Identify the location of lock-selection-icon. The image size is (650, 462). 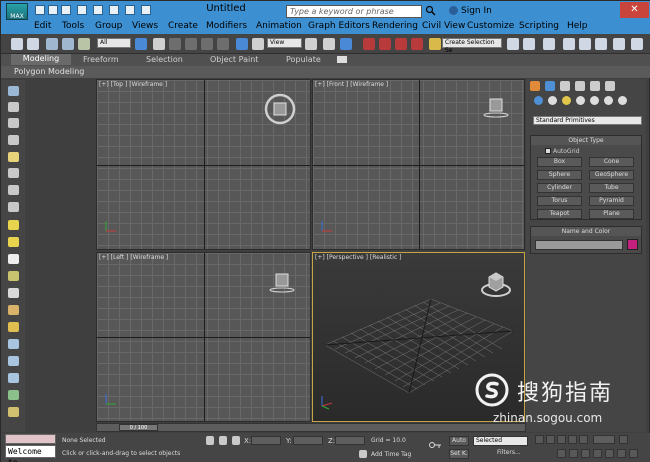
(210, 440).